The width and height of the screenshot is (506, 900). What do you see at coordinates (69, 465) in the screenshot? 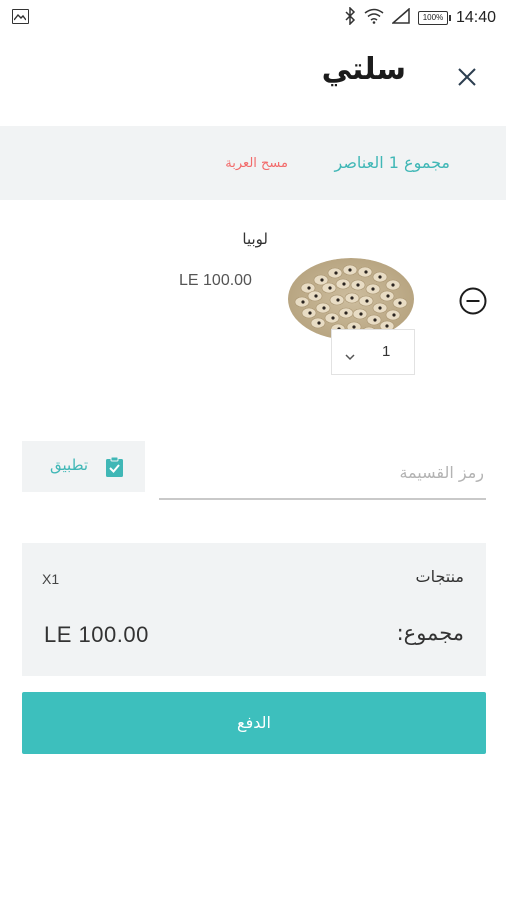
I see `apply-coupon-label: تطبيق` at bounding box center [69, 465].